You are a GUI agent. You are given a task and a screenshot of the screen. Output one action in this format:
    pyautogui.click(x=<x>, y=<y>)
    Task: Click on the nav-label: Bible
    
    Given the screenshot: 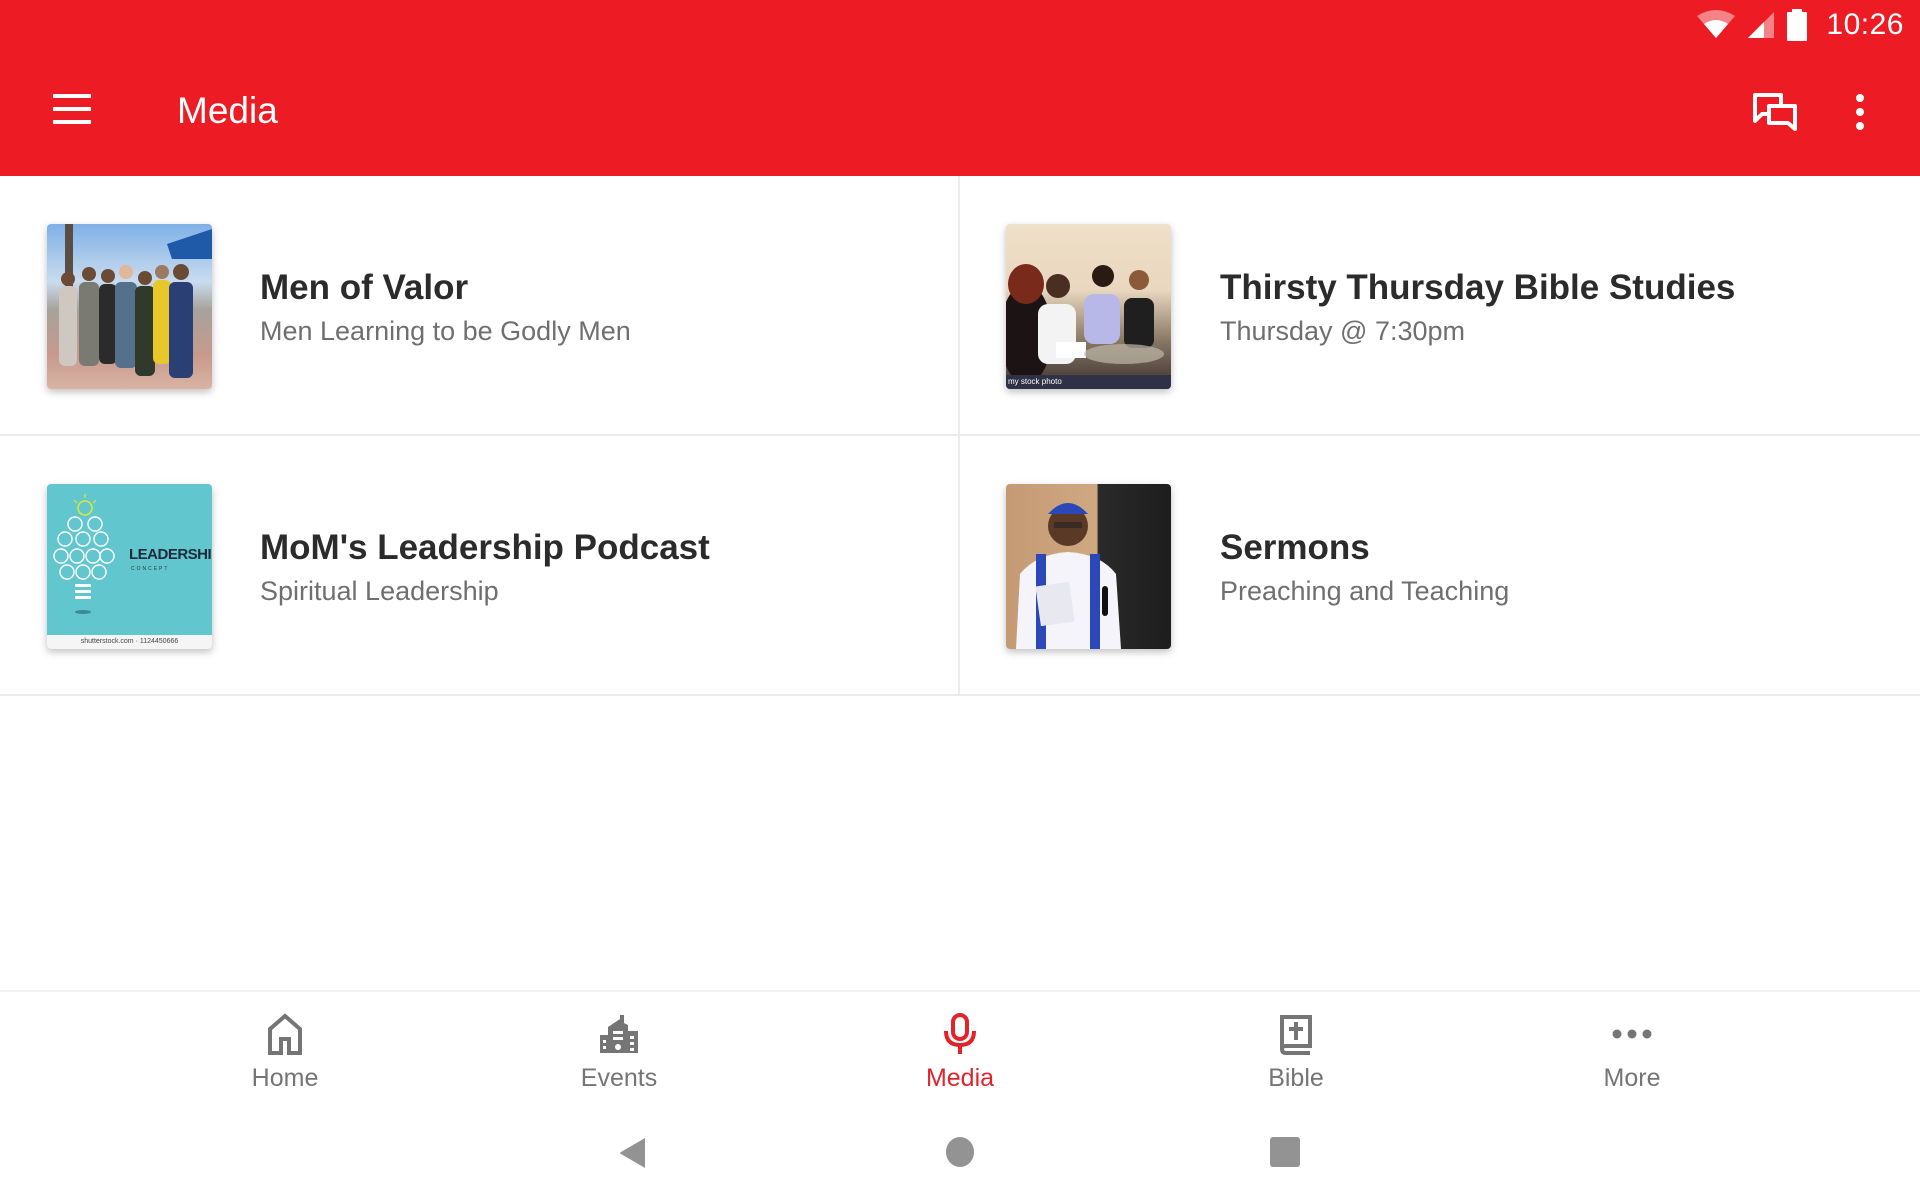 What is the action you would take?
    pyautogui.click(x=1296, y=1078)
    